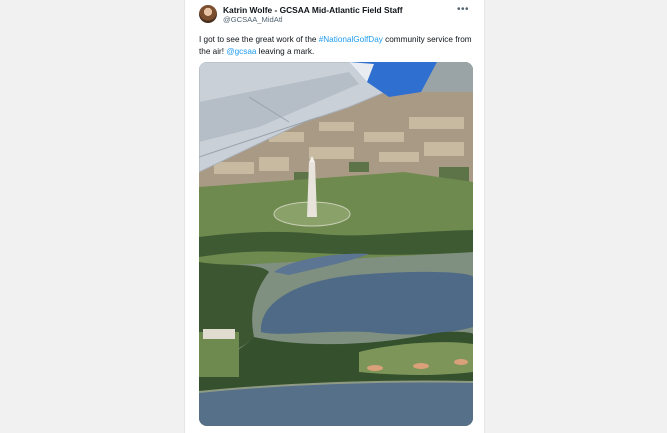  Describe the element at coordinates (285, 51) in the screenshot. I see `tweet-text-part3: leaving a mark.` at that location.